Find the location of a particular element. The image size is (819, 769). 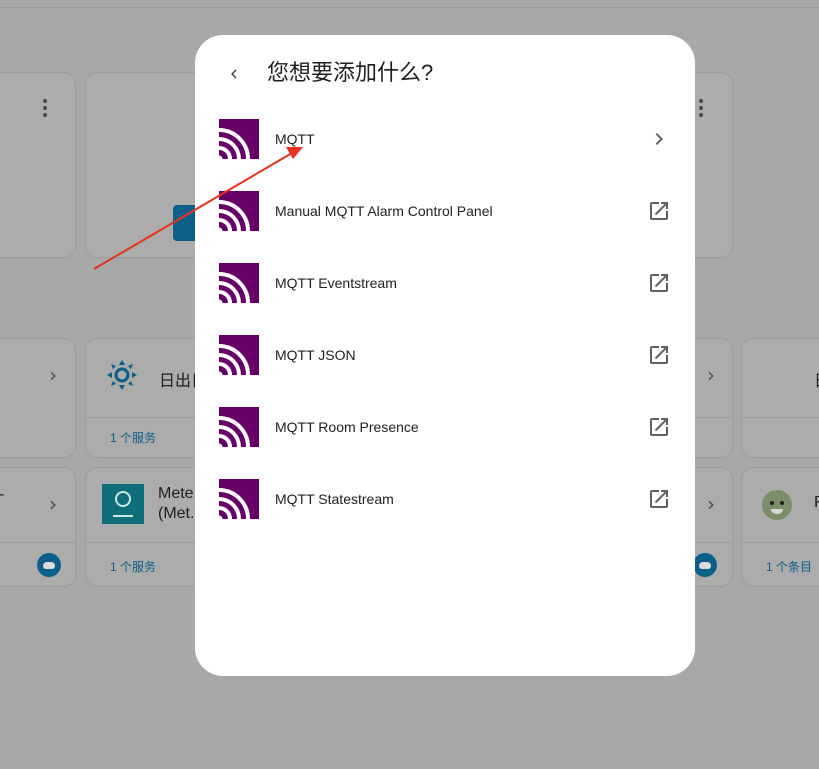

header-divider is located at coordinates (409, 7).